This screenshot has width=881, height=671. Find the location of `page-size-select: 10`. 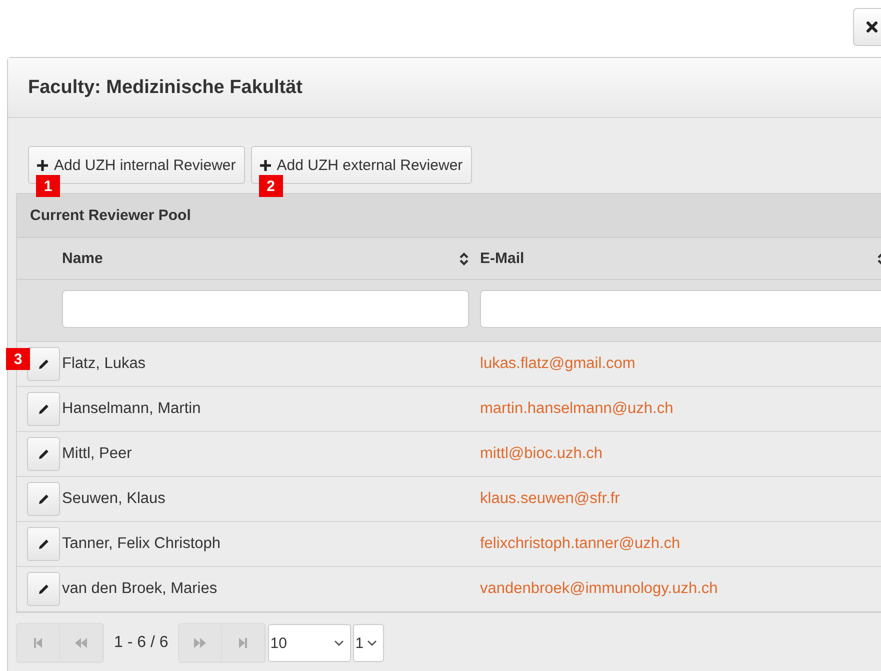

page-size-select: 10 is located at coordinates (310, 643).